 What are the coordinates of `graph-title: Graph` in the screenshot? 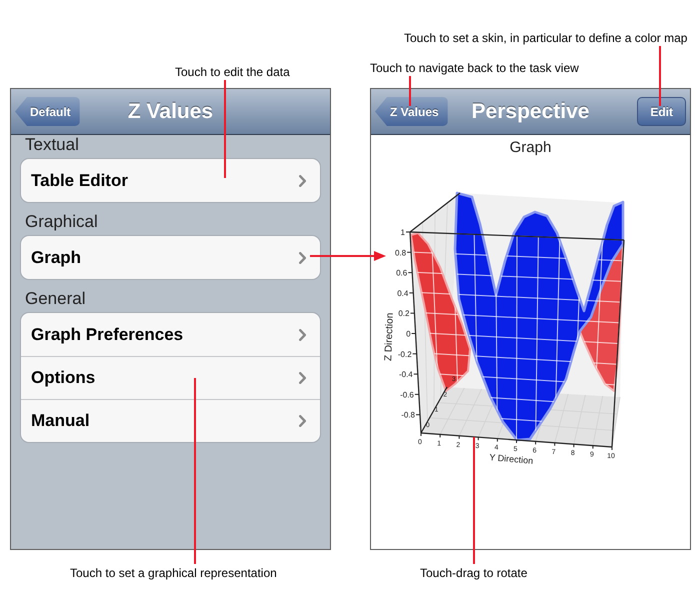 It's located at (531, 148).